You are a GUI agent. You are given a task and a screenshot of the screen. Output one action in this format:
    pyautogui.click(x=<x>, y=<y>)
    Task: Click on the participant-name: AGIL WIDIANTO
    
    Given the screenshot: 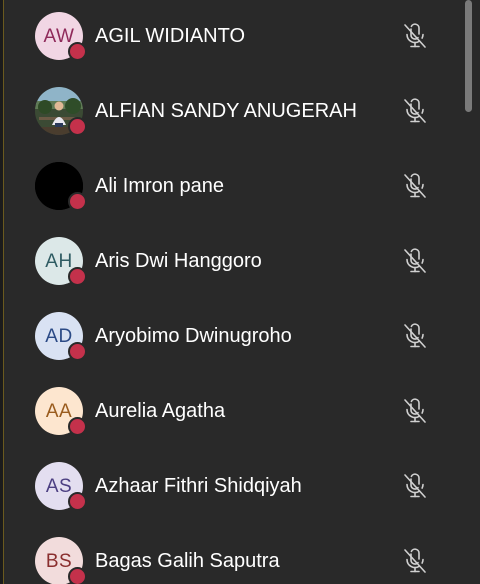 What is the action you would take?
    pyautogui.click(x=170, y=36)
    